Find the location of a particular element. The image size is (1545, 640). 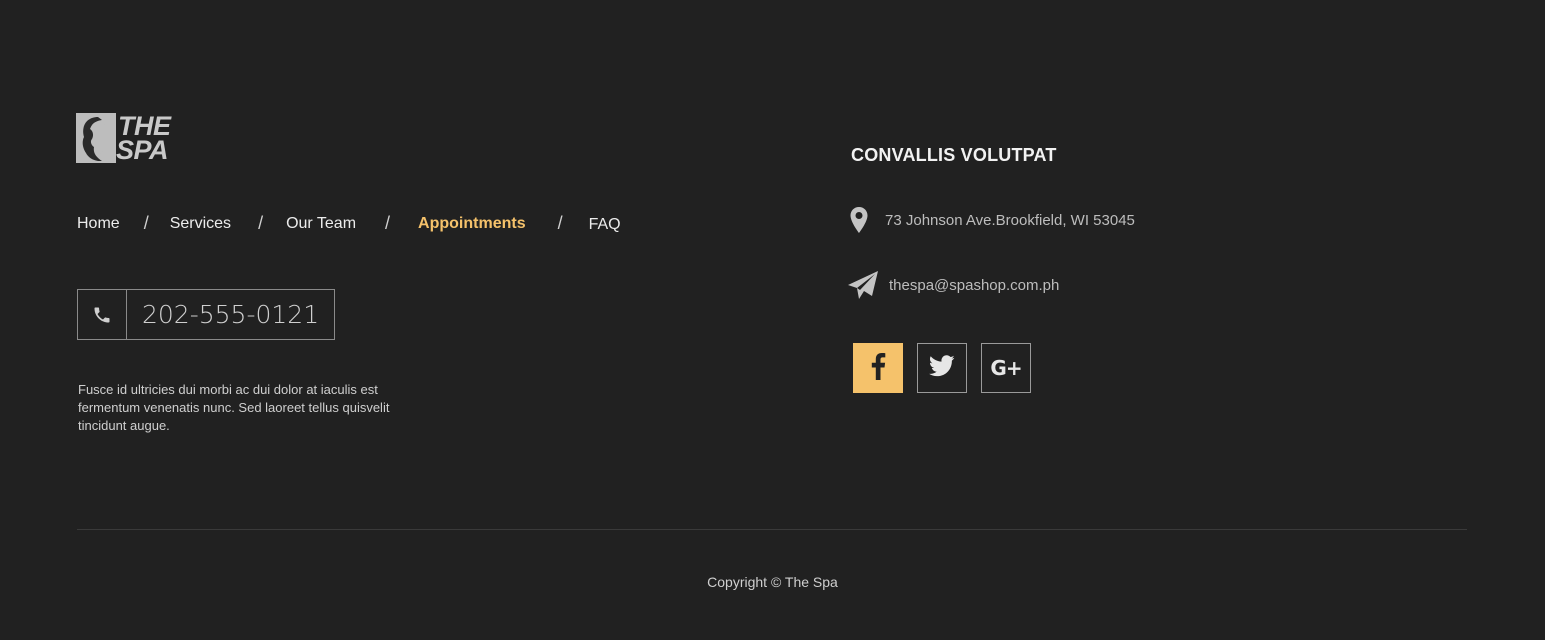

map-pin-icon is located at coordinates (859, 220).